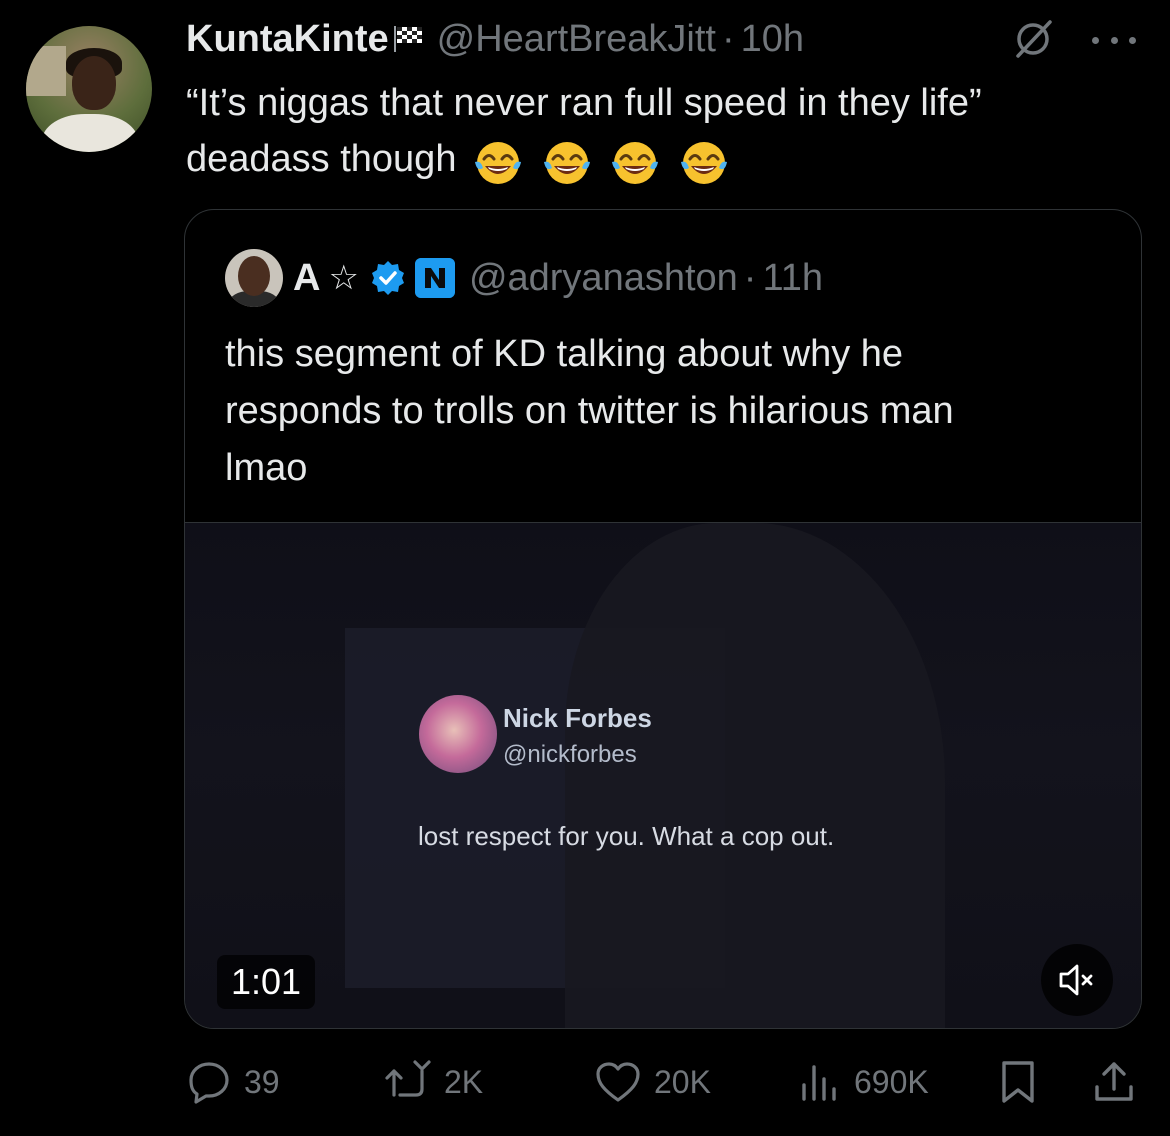  Describe the element at coordinates (1018, 1082) in the screenshot. I see `bookmark-icon` at that location.